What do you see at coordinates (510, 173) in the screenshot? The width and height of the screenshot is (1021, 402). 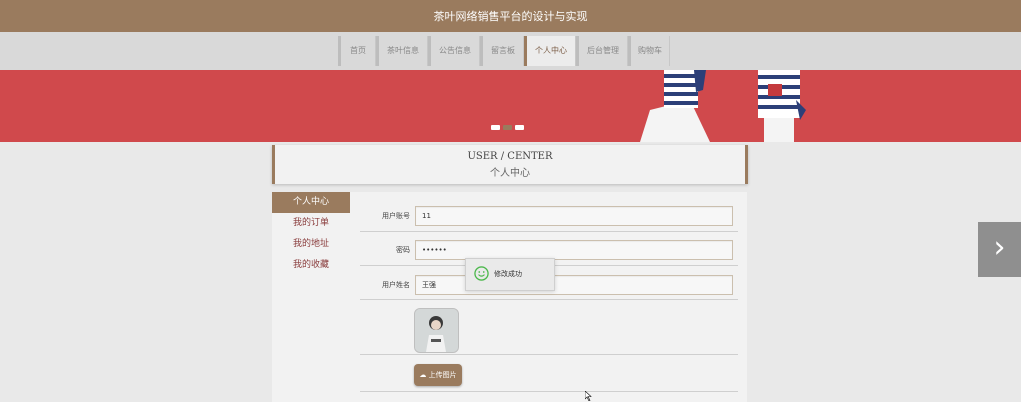 I see `page-heading-cn: 个人中心` at bounding box center [510, 173].